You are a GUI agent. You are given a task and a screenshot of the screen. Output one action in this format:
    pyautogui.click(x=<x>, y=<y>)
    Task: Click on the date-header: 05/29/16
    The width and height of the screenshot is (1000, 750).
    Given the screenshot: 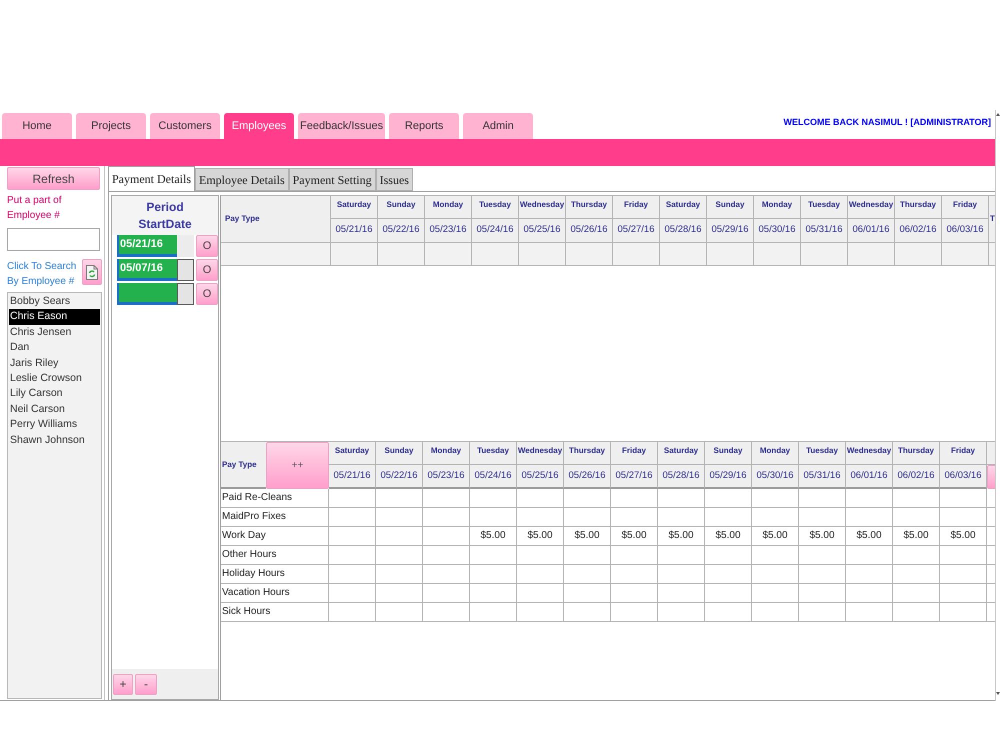 What is the action you would take?
    pyautogui.click(x=730, y=231)
    